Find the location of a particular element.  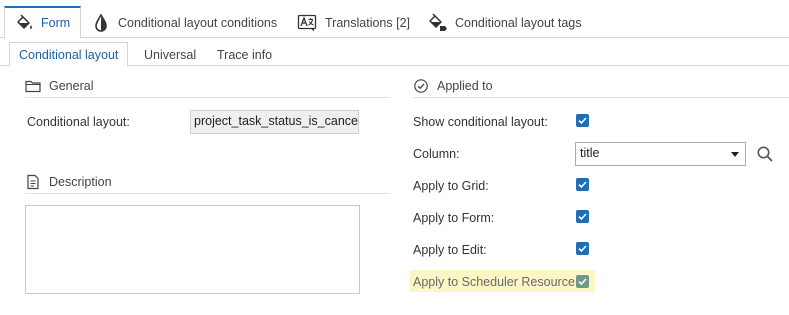

translate-icon is located at coordinates (308, 23).